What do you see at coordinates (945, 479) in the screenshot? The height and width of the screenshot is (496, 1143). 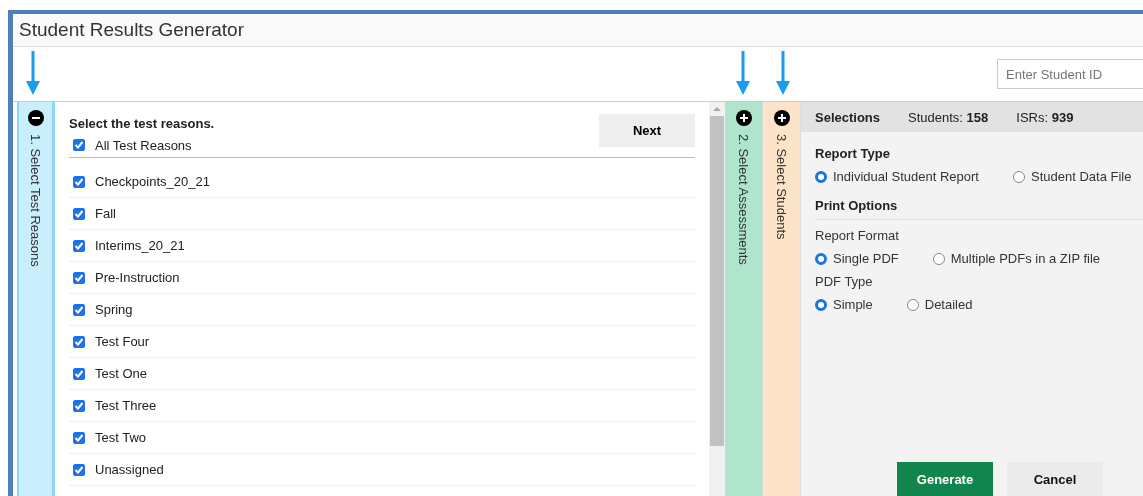 I see `generate-button: Generate` at bounding box center [945, 479].